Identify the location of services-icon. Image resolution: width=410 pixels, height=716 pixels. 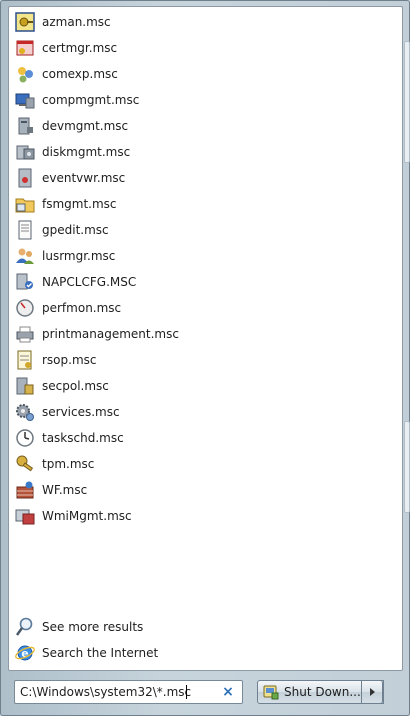
(25, 412).